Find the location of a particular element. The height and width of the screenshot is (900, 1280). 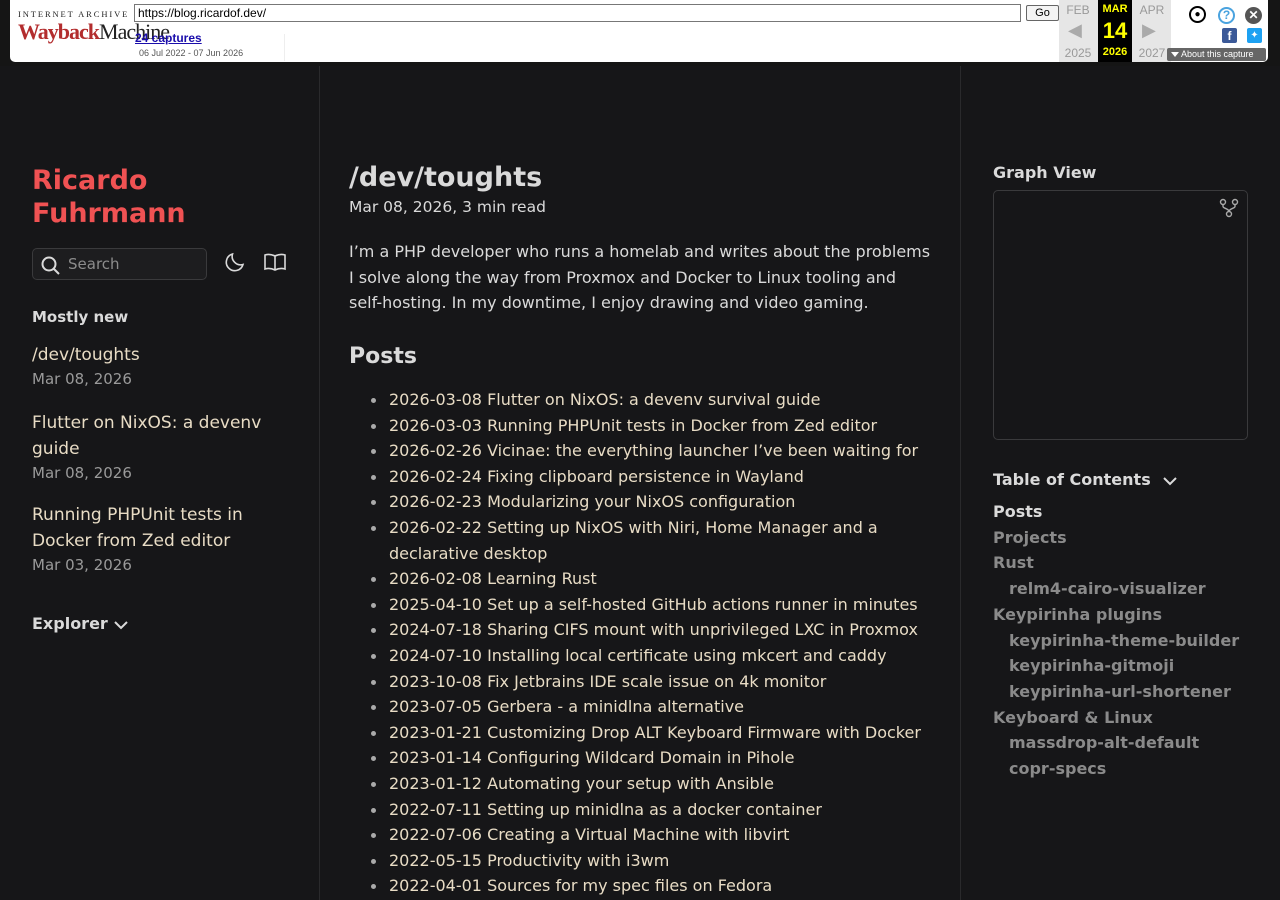

wayback-cur-year: 2026 is located at coordinates (1115, 52).